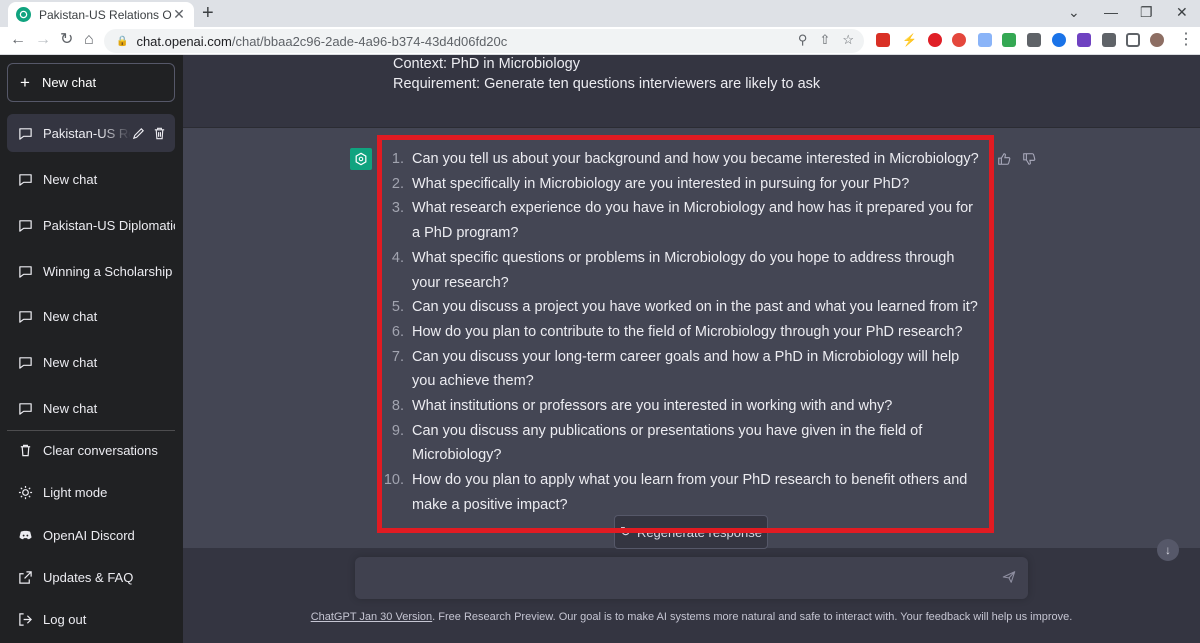  Describe the element at coordinates (397, 331) in the screenshot. I see `answer-number: 6.` at that location.